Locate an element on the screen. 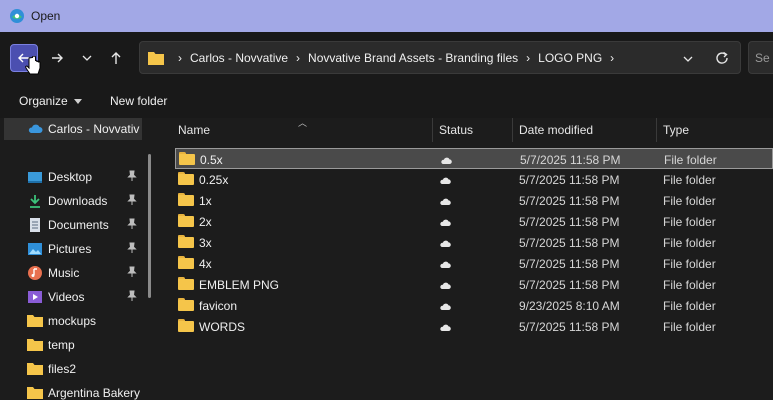  sidebar-item-music: Music is located at coordinates (75, 273).